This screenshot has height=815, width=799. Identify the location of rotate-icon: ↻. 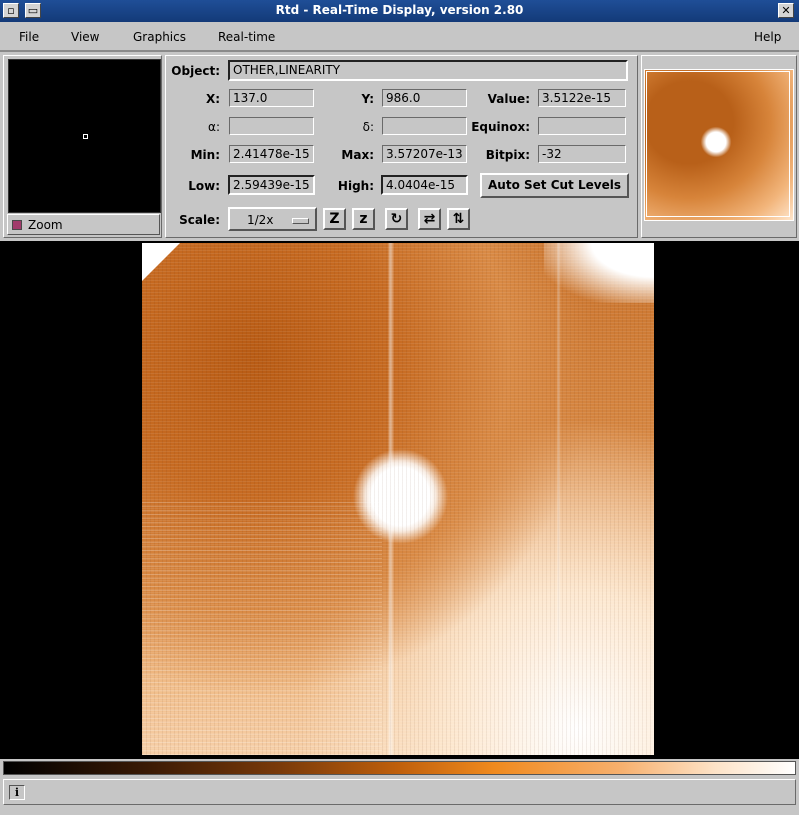
(396, 219).